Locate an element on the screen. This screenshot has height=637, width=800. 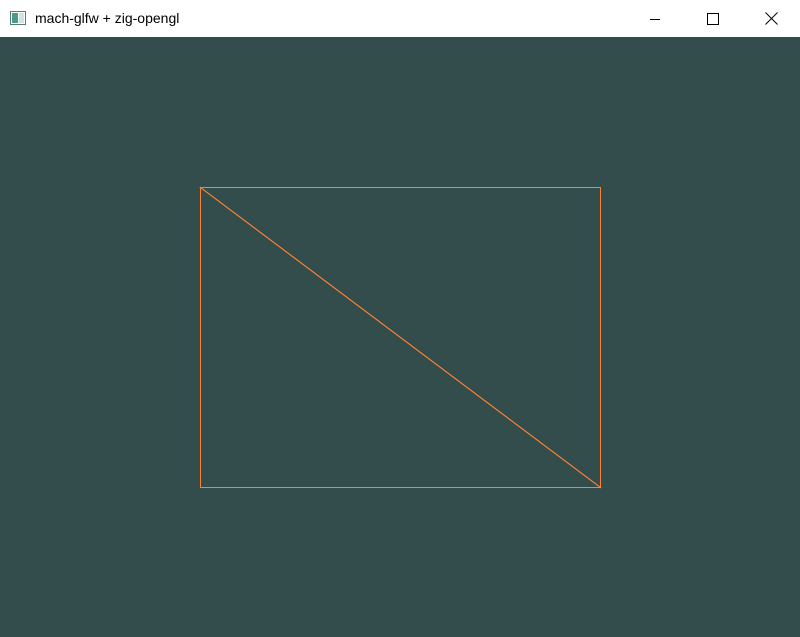
maximize-button is located at coordinates (713, 18).